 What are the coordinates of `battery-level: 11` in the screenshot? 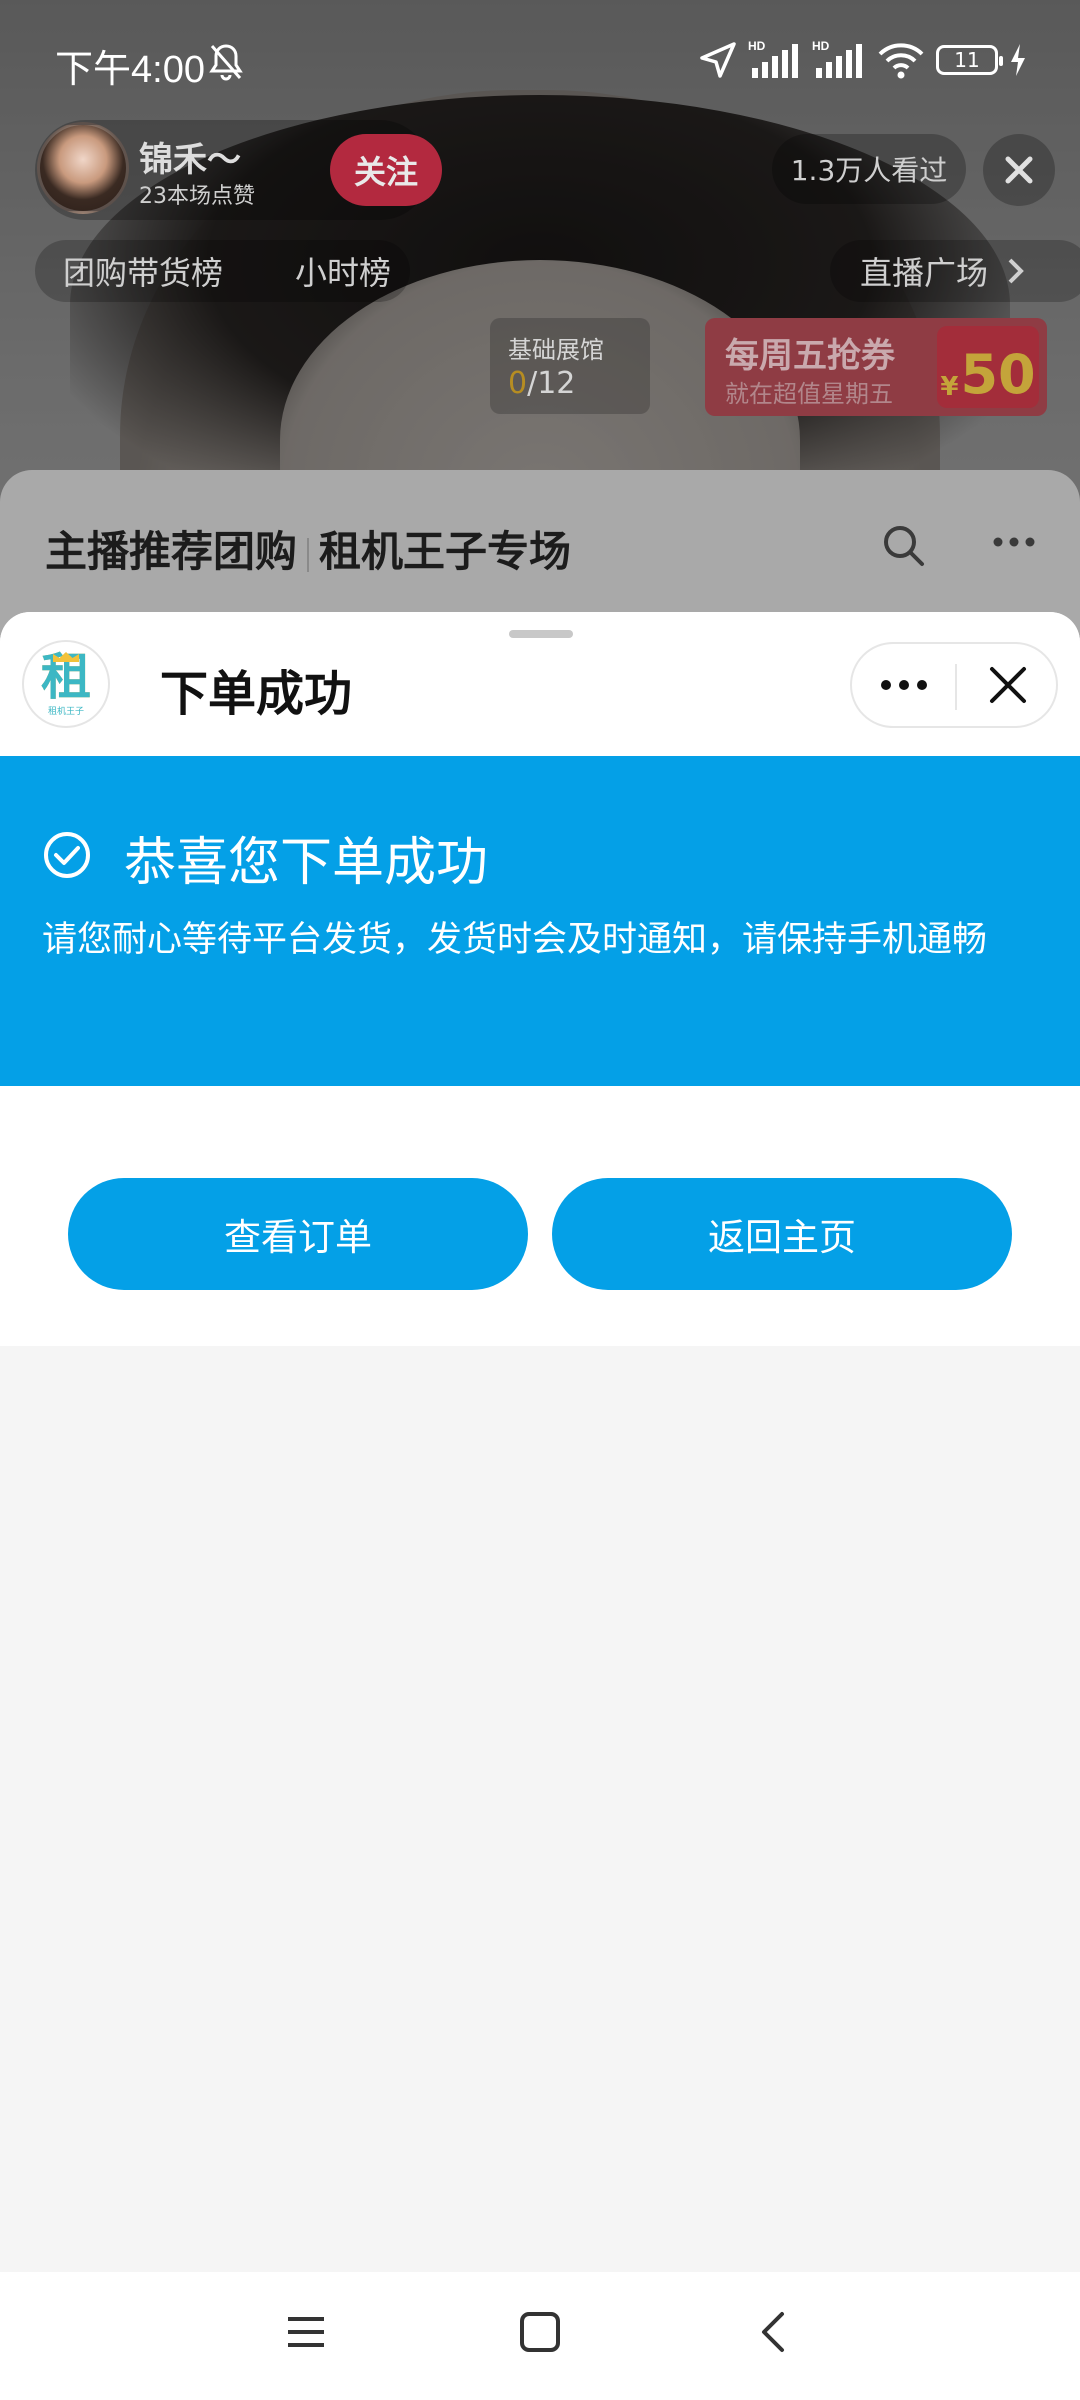 It's located at (967, 60).